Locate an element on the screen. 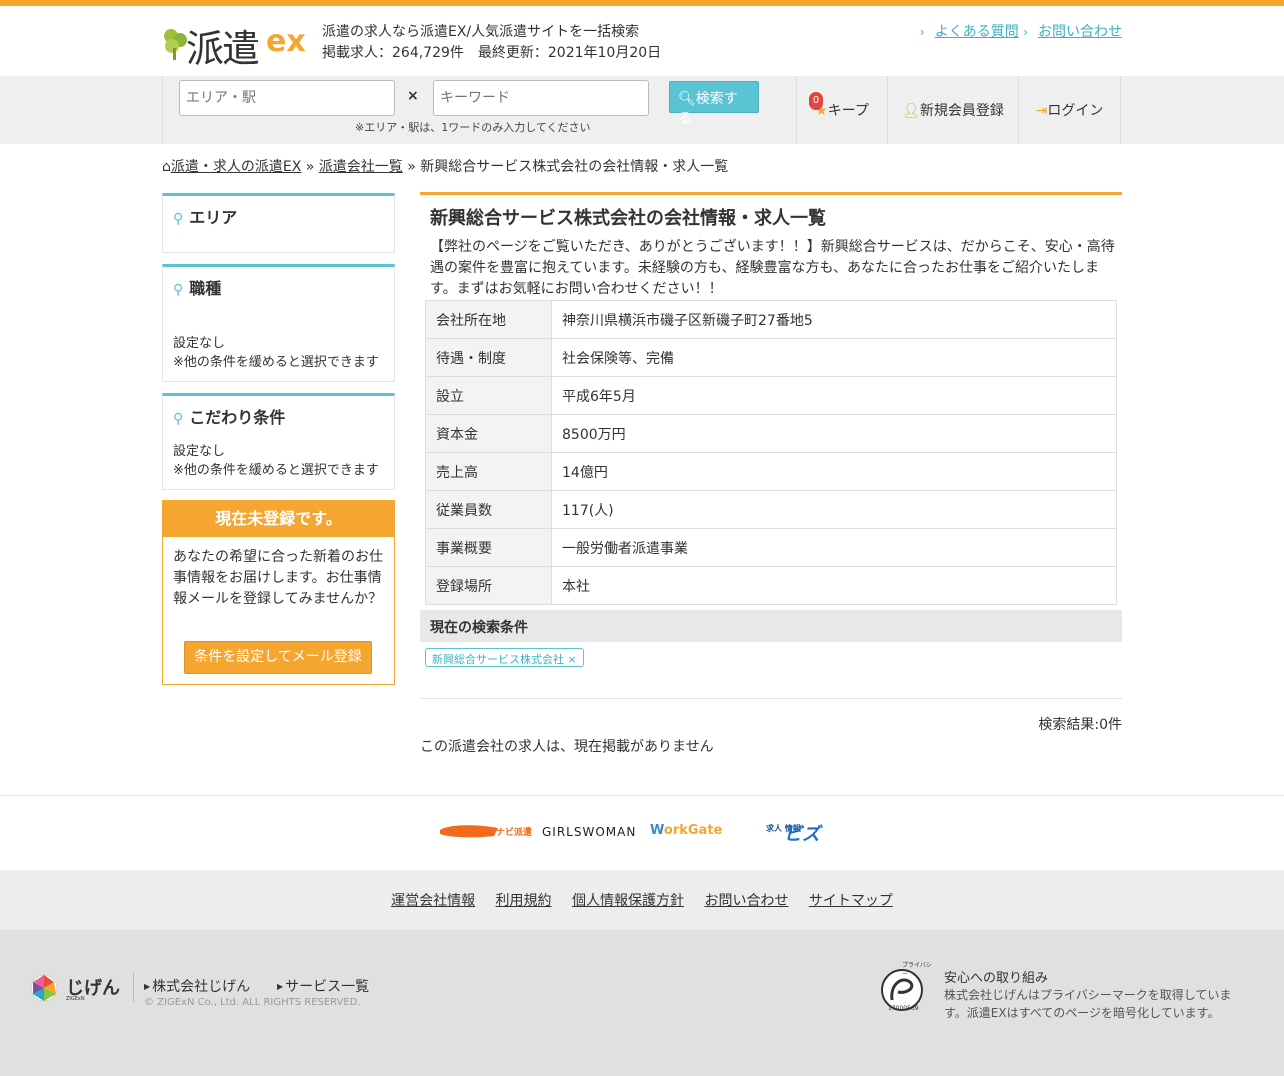 The width and height of the screenshot is (1284, 1076). table-row: 会社所在地 神奈川県横浜市磯子区新磯子町27番地5 is located at coordinates (771, 319).